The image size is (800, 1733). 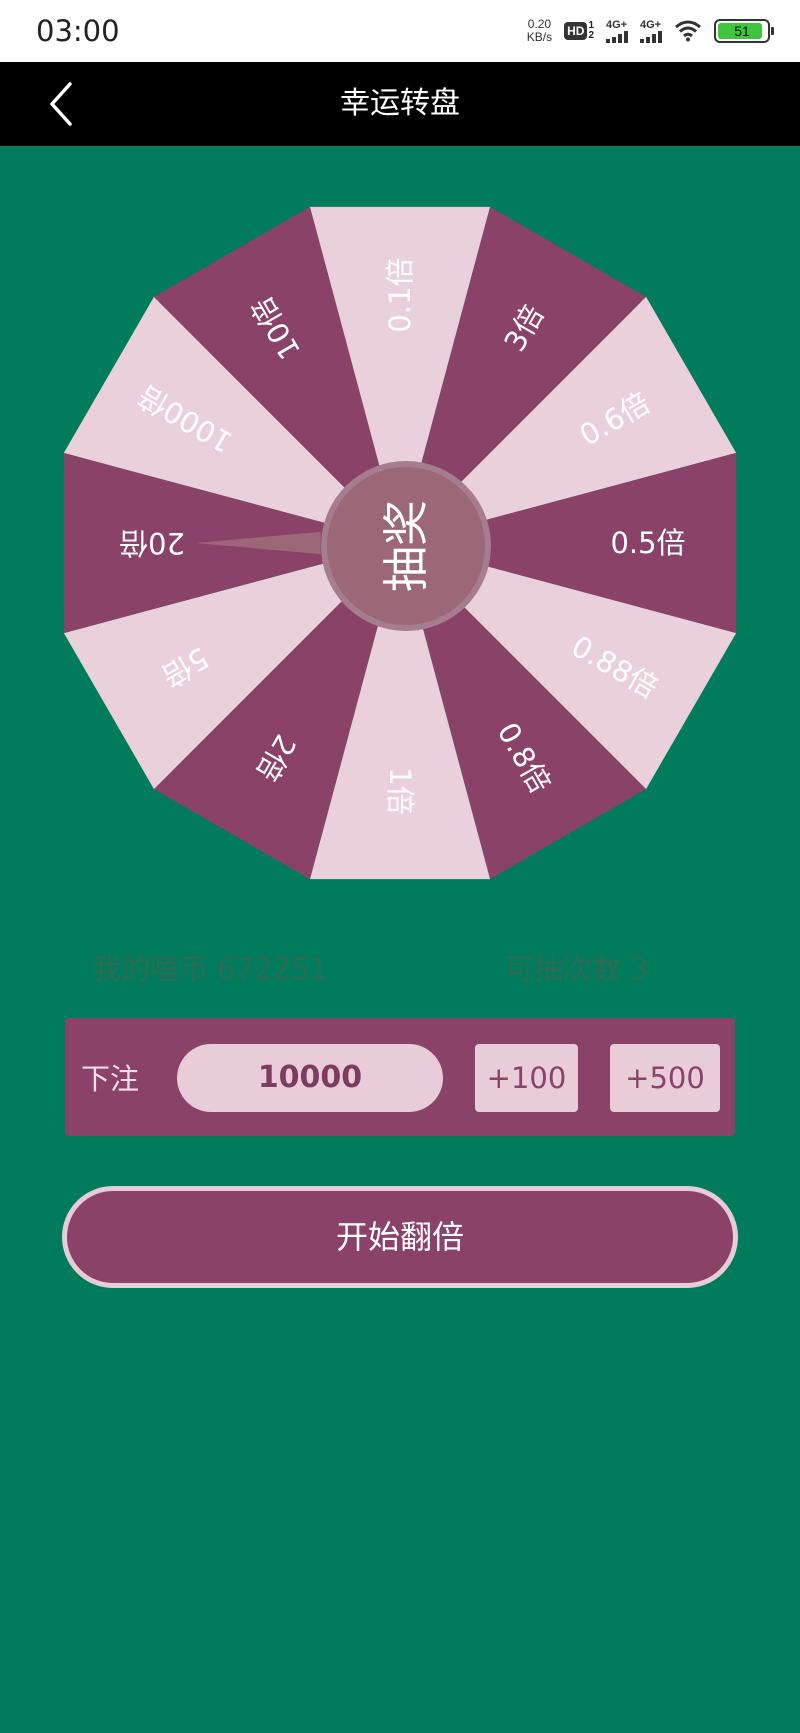 I want to click on bet-amount-input: 10000, so click(x=310, y=1078).